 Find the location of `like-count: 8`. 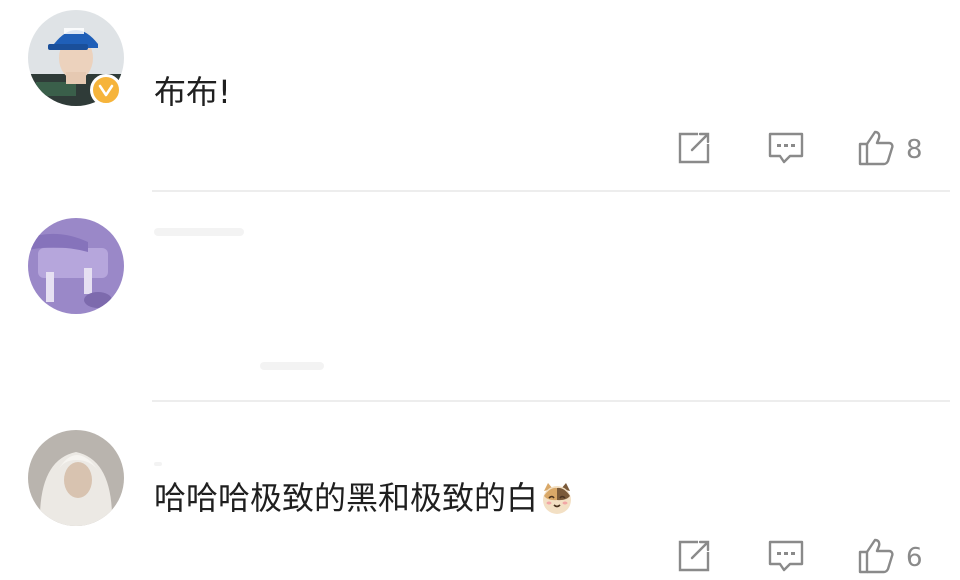

like-count: 8 is located at coordinates (914, 150).